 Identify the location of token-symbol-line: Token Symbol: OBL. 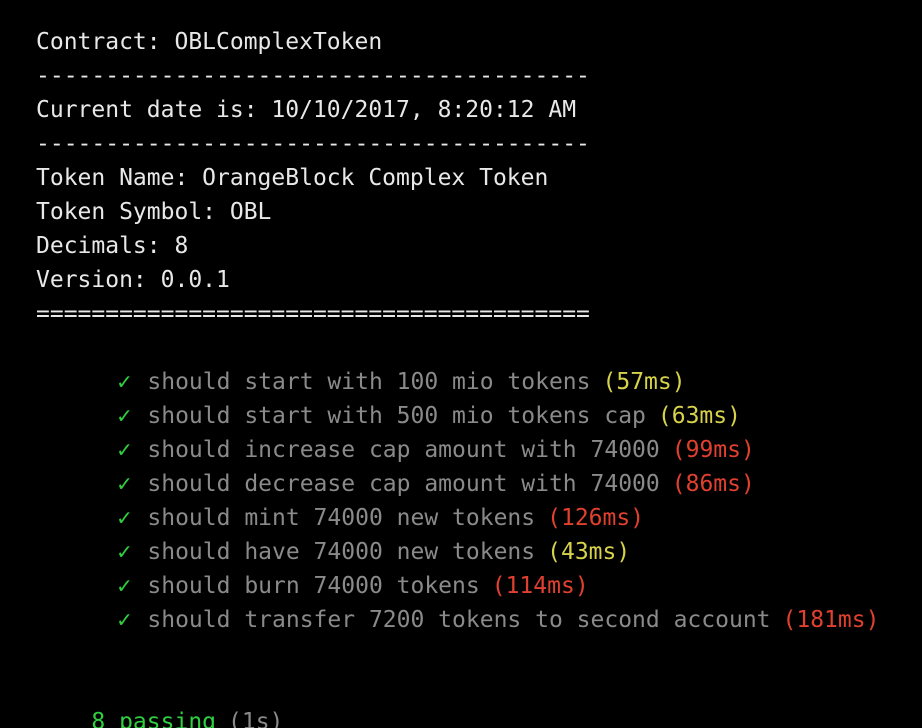
(154, 212).